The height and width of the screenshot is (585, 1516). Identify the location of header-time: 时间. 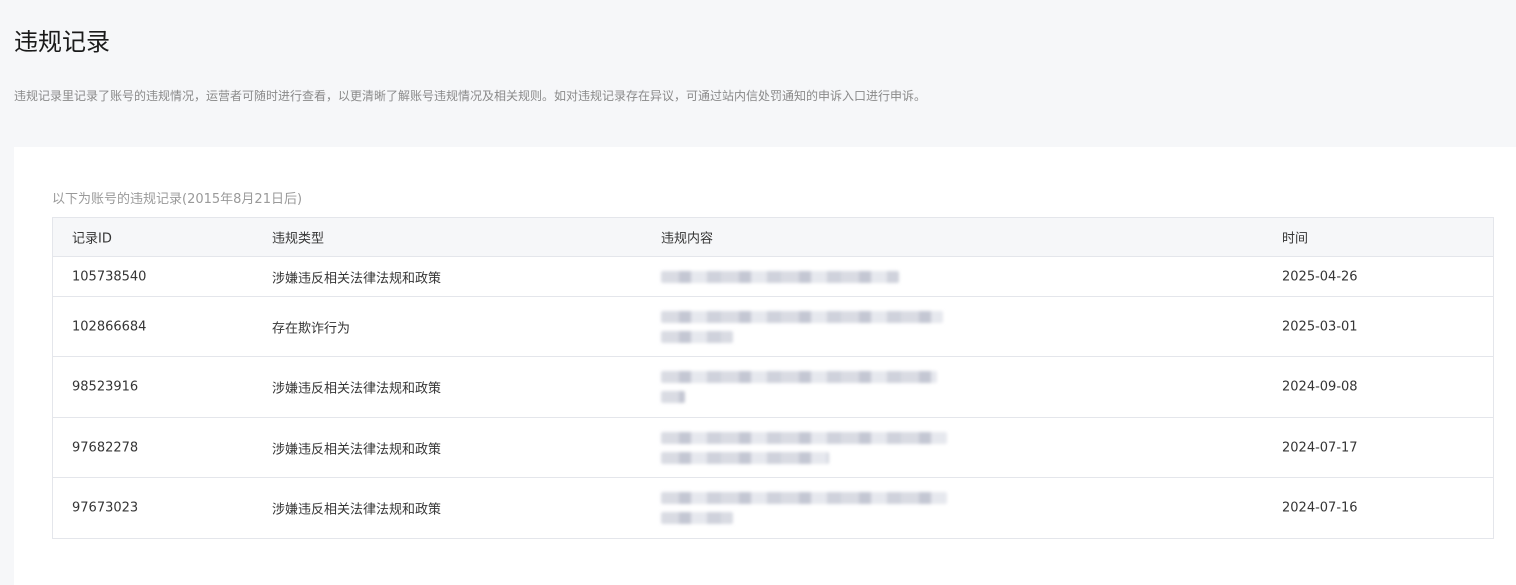
(1295, 239).